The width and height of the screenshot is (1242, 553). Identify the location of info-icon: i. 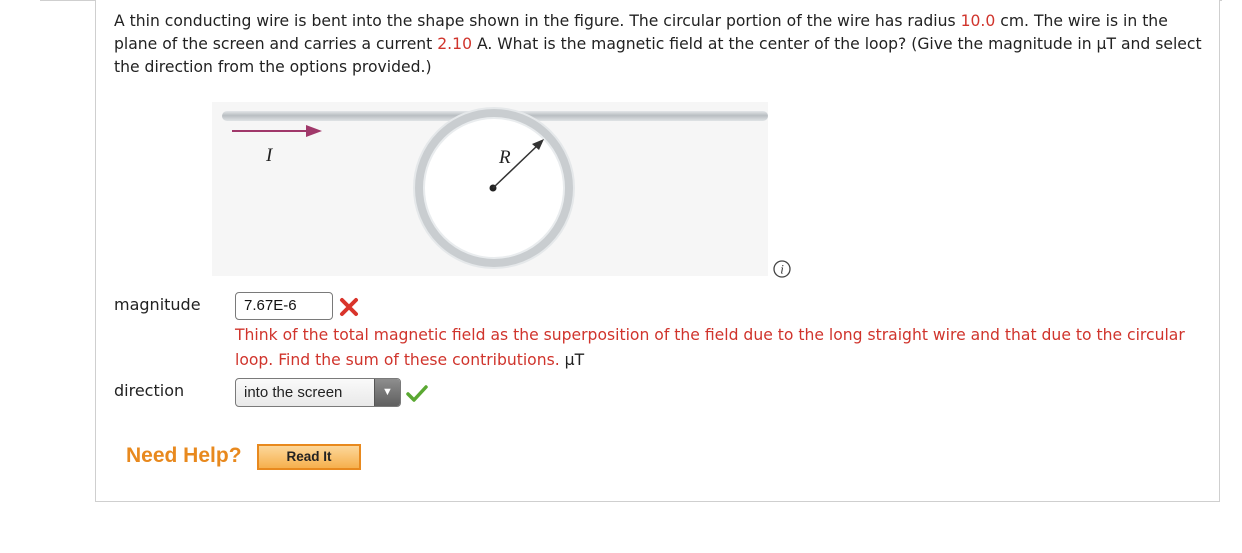
(782, 269).